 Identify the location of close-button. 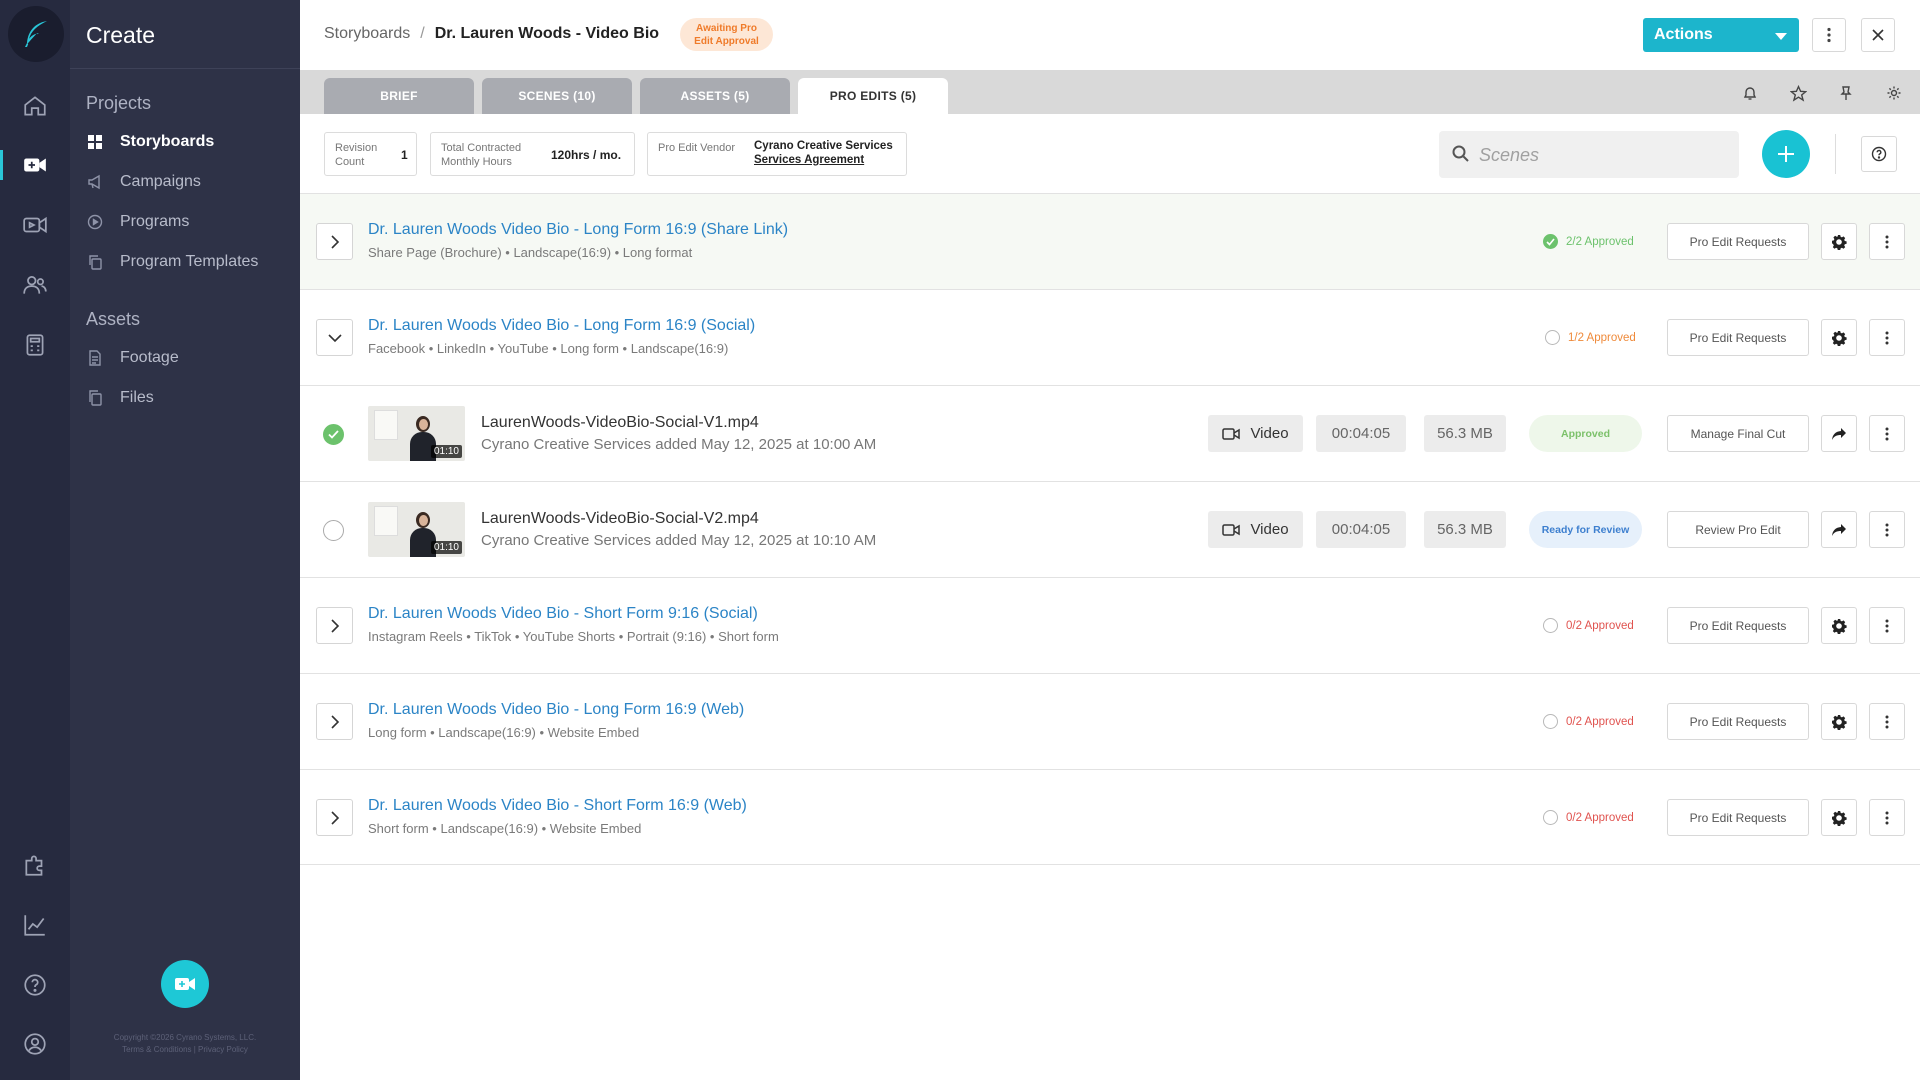
(1878, 35).